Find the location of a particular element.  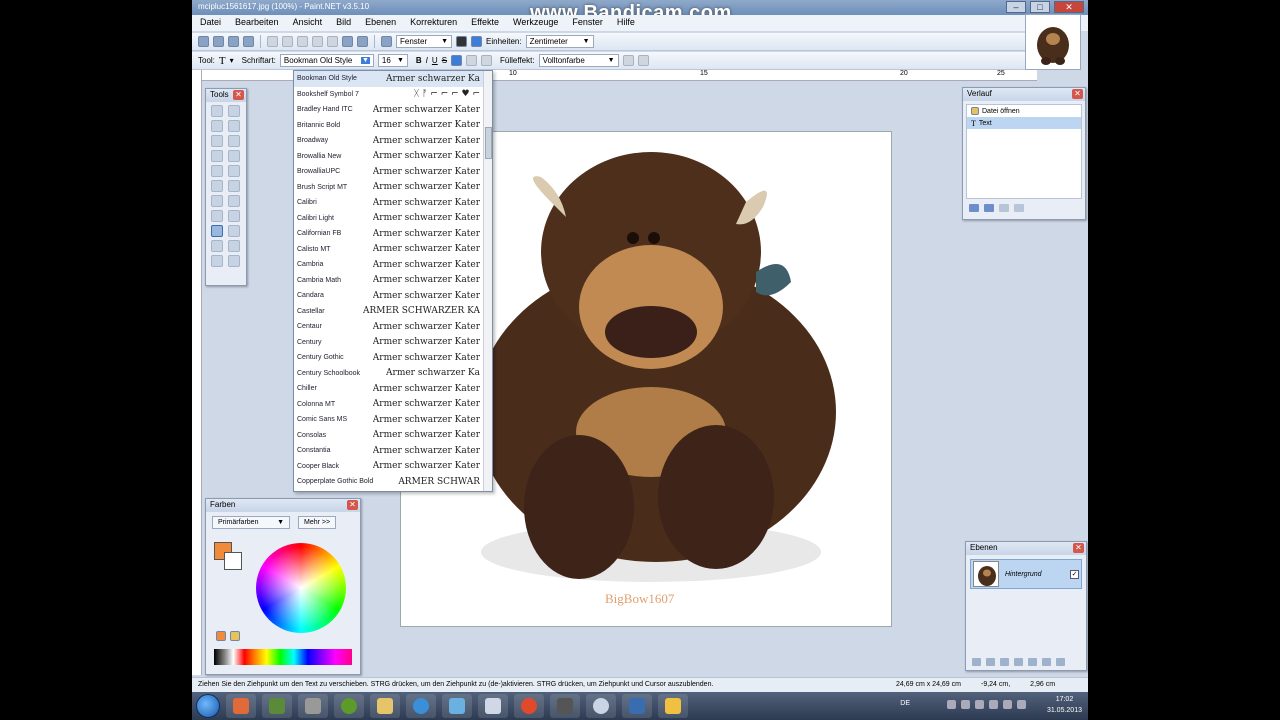

paintbrush-tool-icon is located at coordinates (217, 186).